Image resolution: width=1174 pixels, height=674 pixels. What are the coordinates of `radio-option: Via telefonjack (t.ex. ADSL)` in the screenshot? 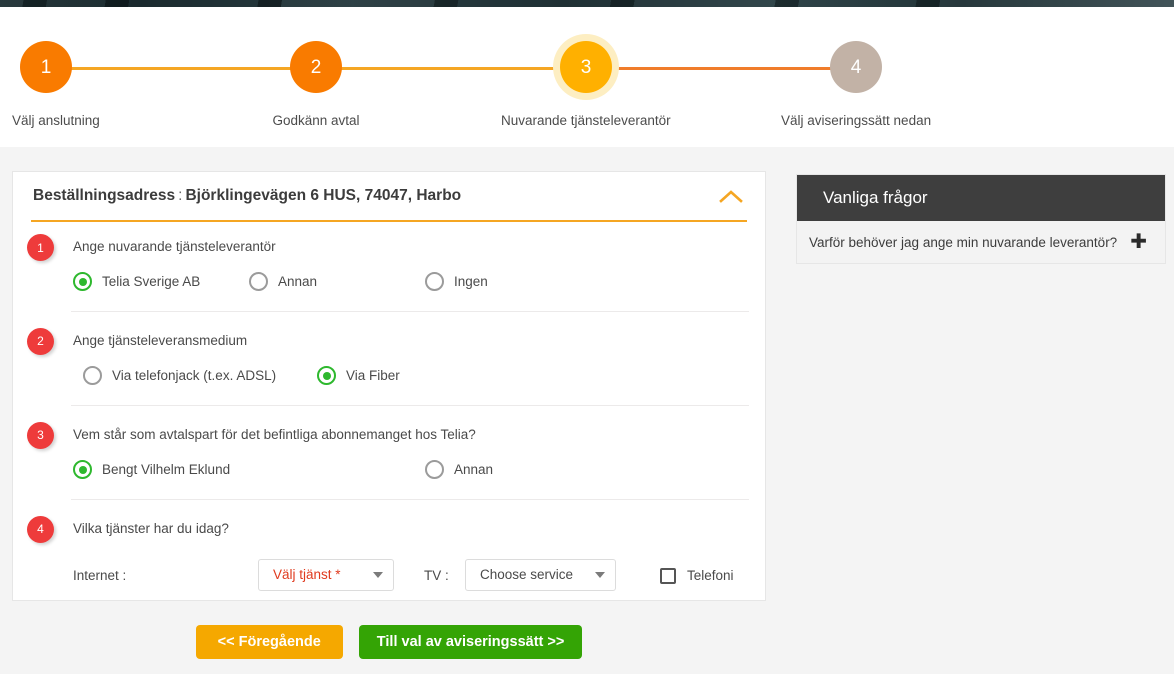 It's located at (180, 376).